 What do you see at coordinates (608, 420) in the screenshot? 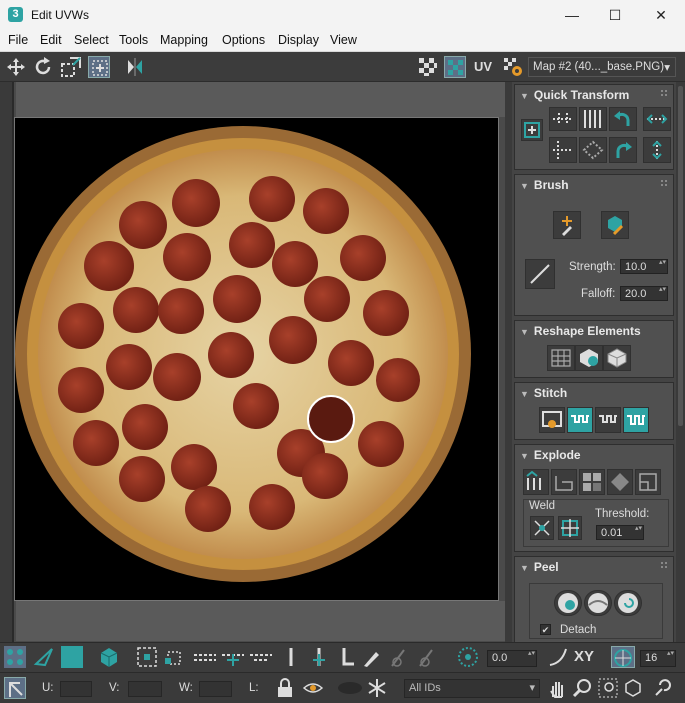
I see `stitch-average-icon` at bounding box center [608, 420].